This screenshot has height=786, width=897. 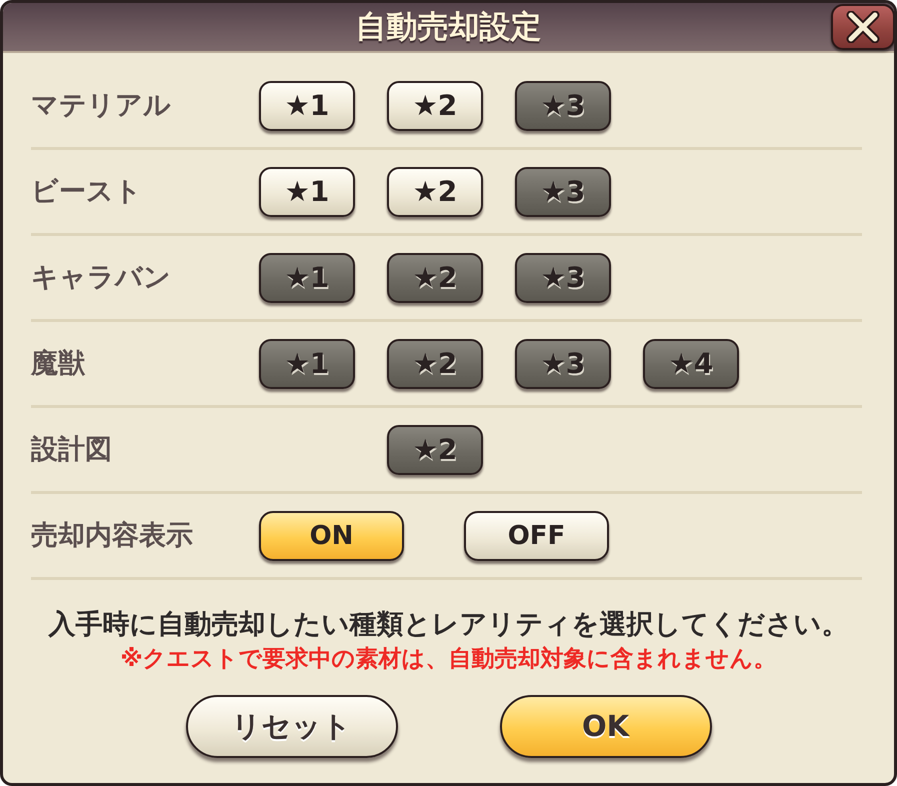 I want to click on ok-button: OK, so click(x=606, y=726).